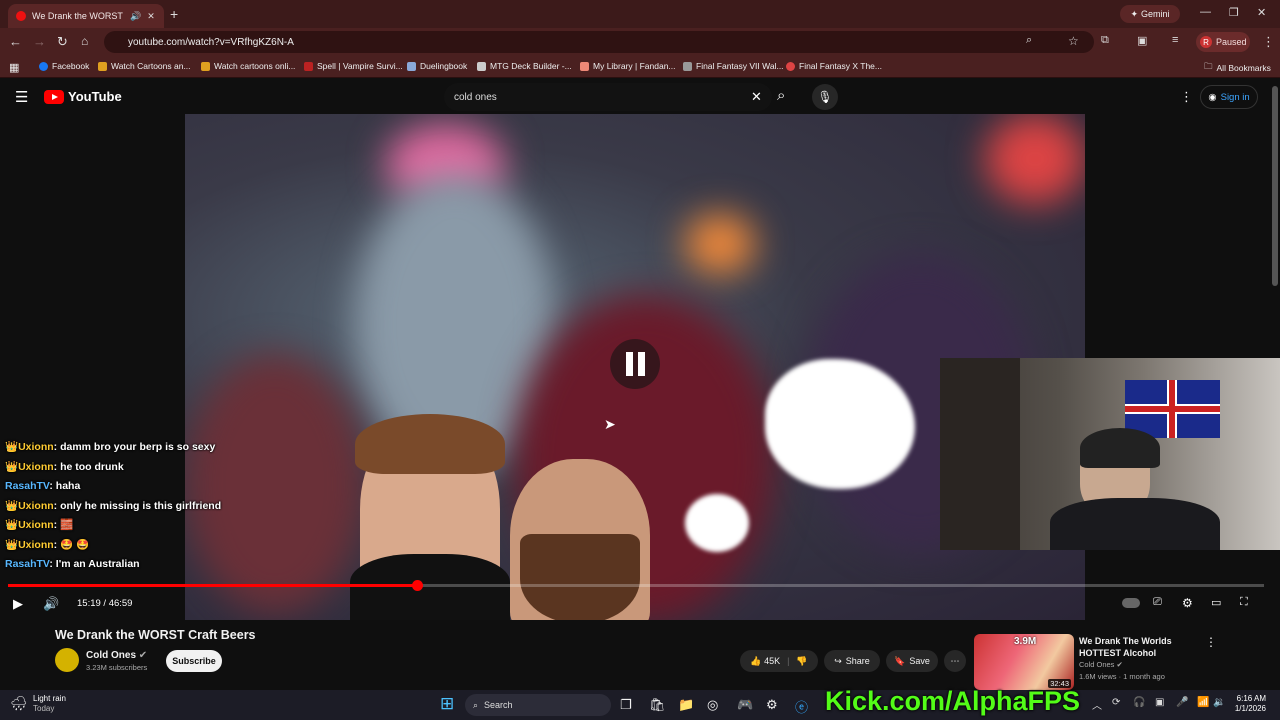 This screenshot has height=720, width=1280. I want to click on autoplay-toggle, so click(1131, 603).